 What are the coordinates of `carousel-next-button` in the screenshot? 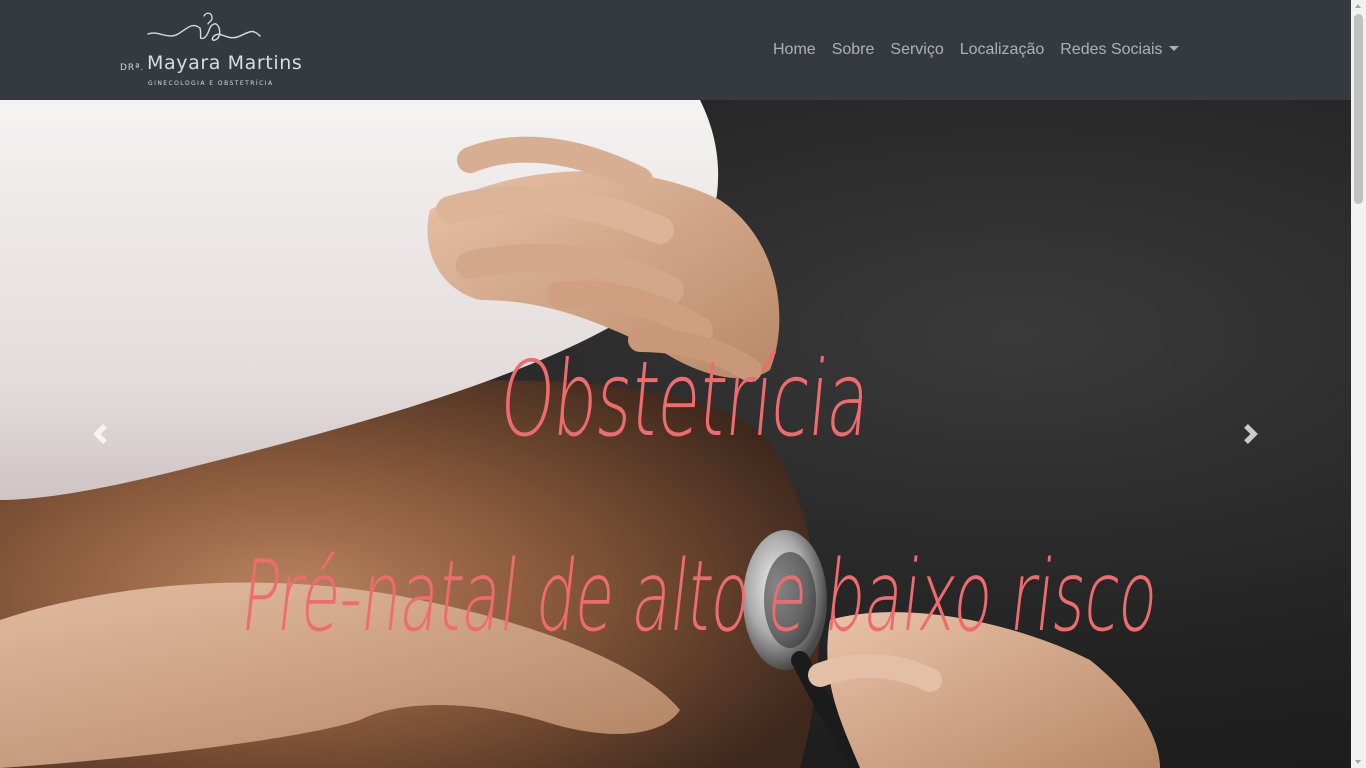 It's located at (1251, 434).